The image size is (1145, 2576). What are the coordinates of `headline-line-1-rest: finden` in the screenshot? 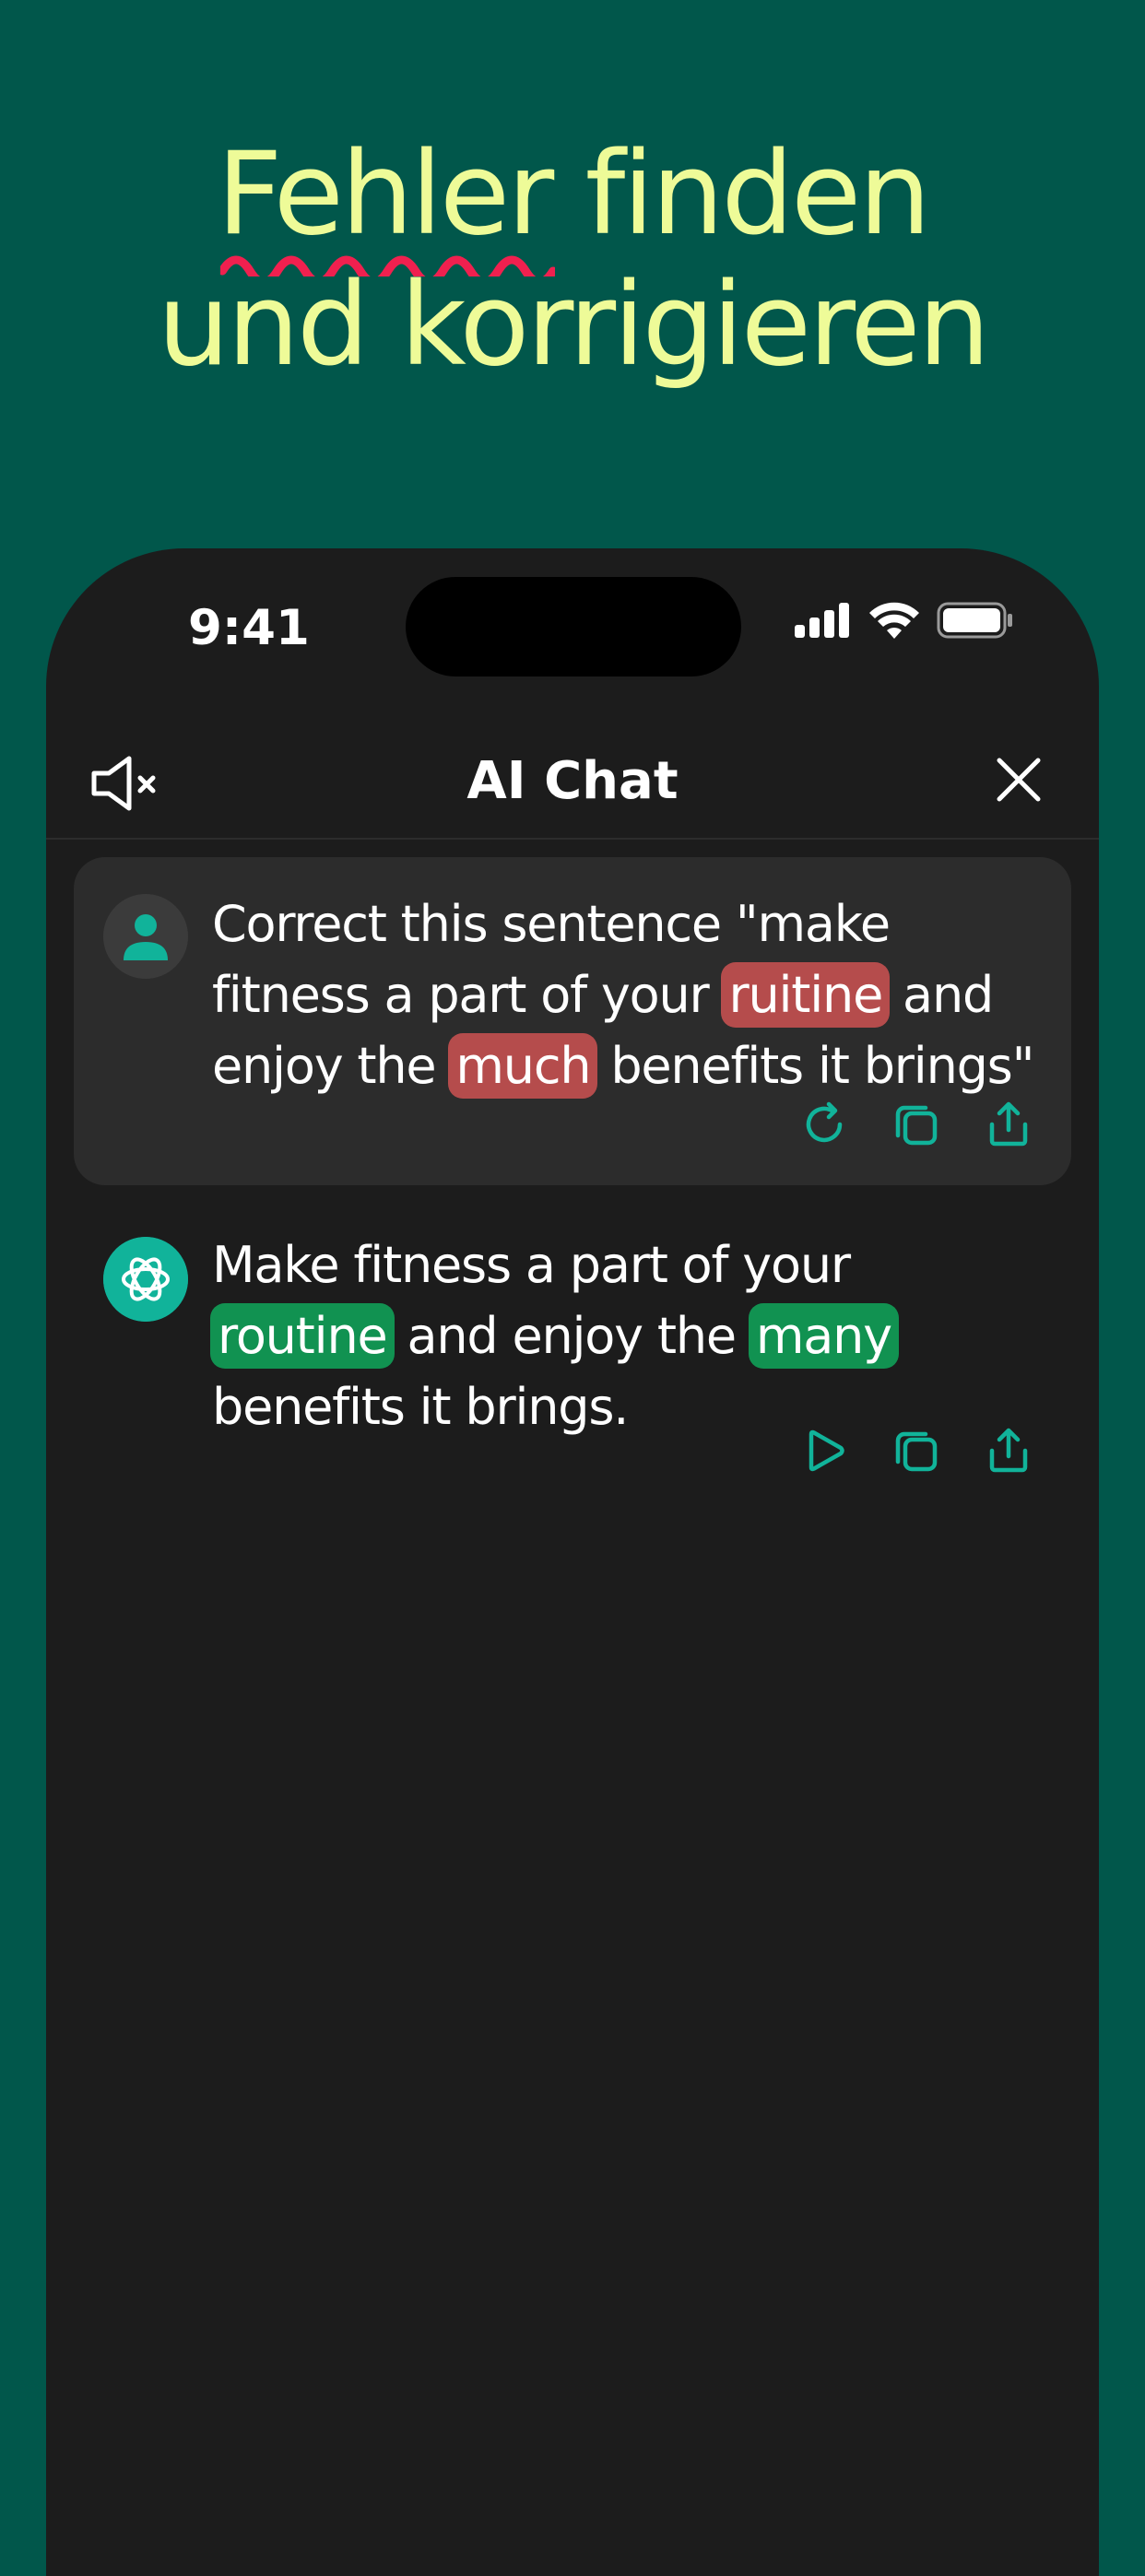 It's located at (741, 194).